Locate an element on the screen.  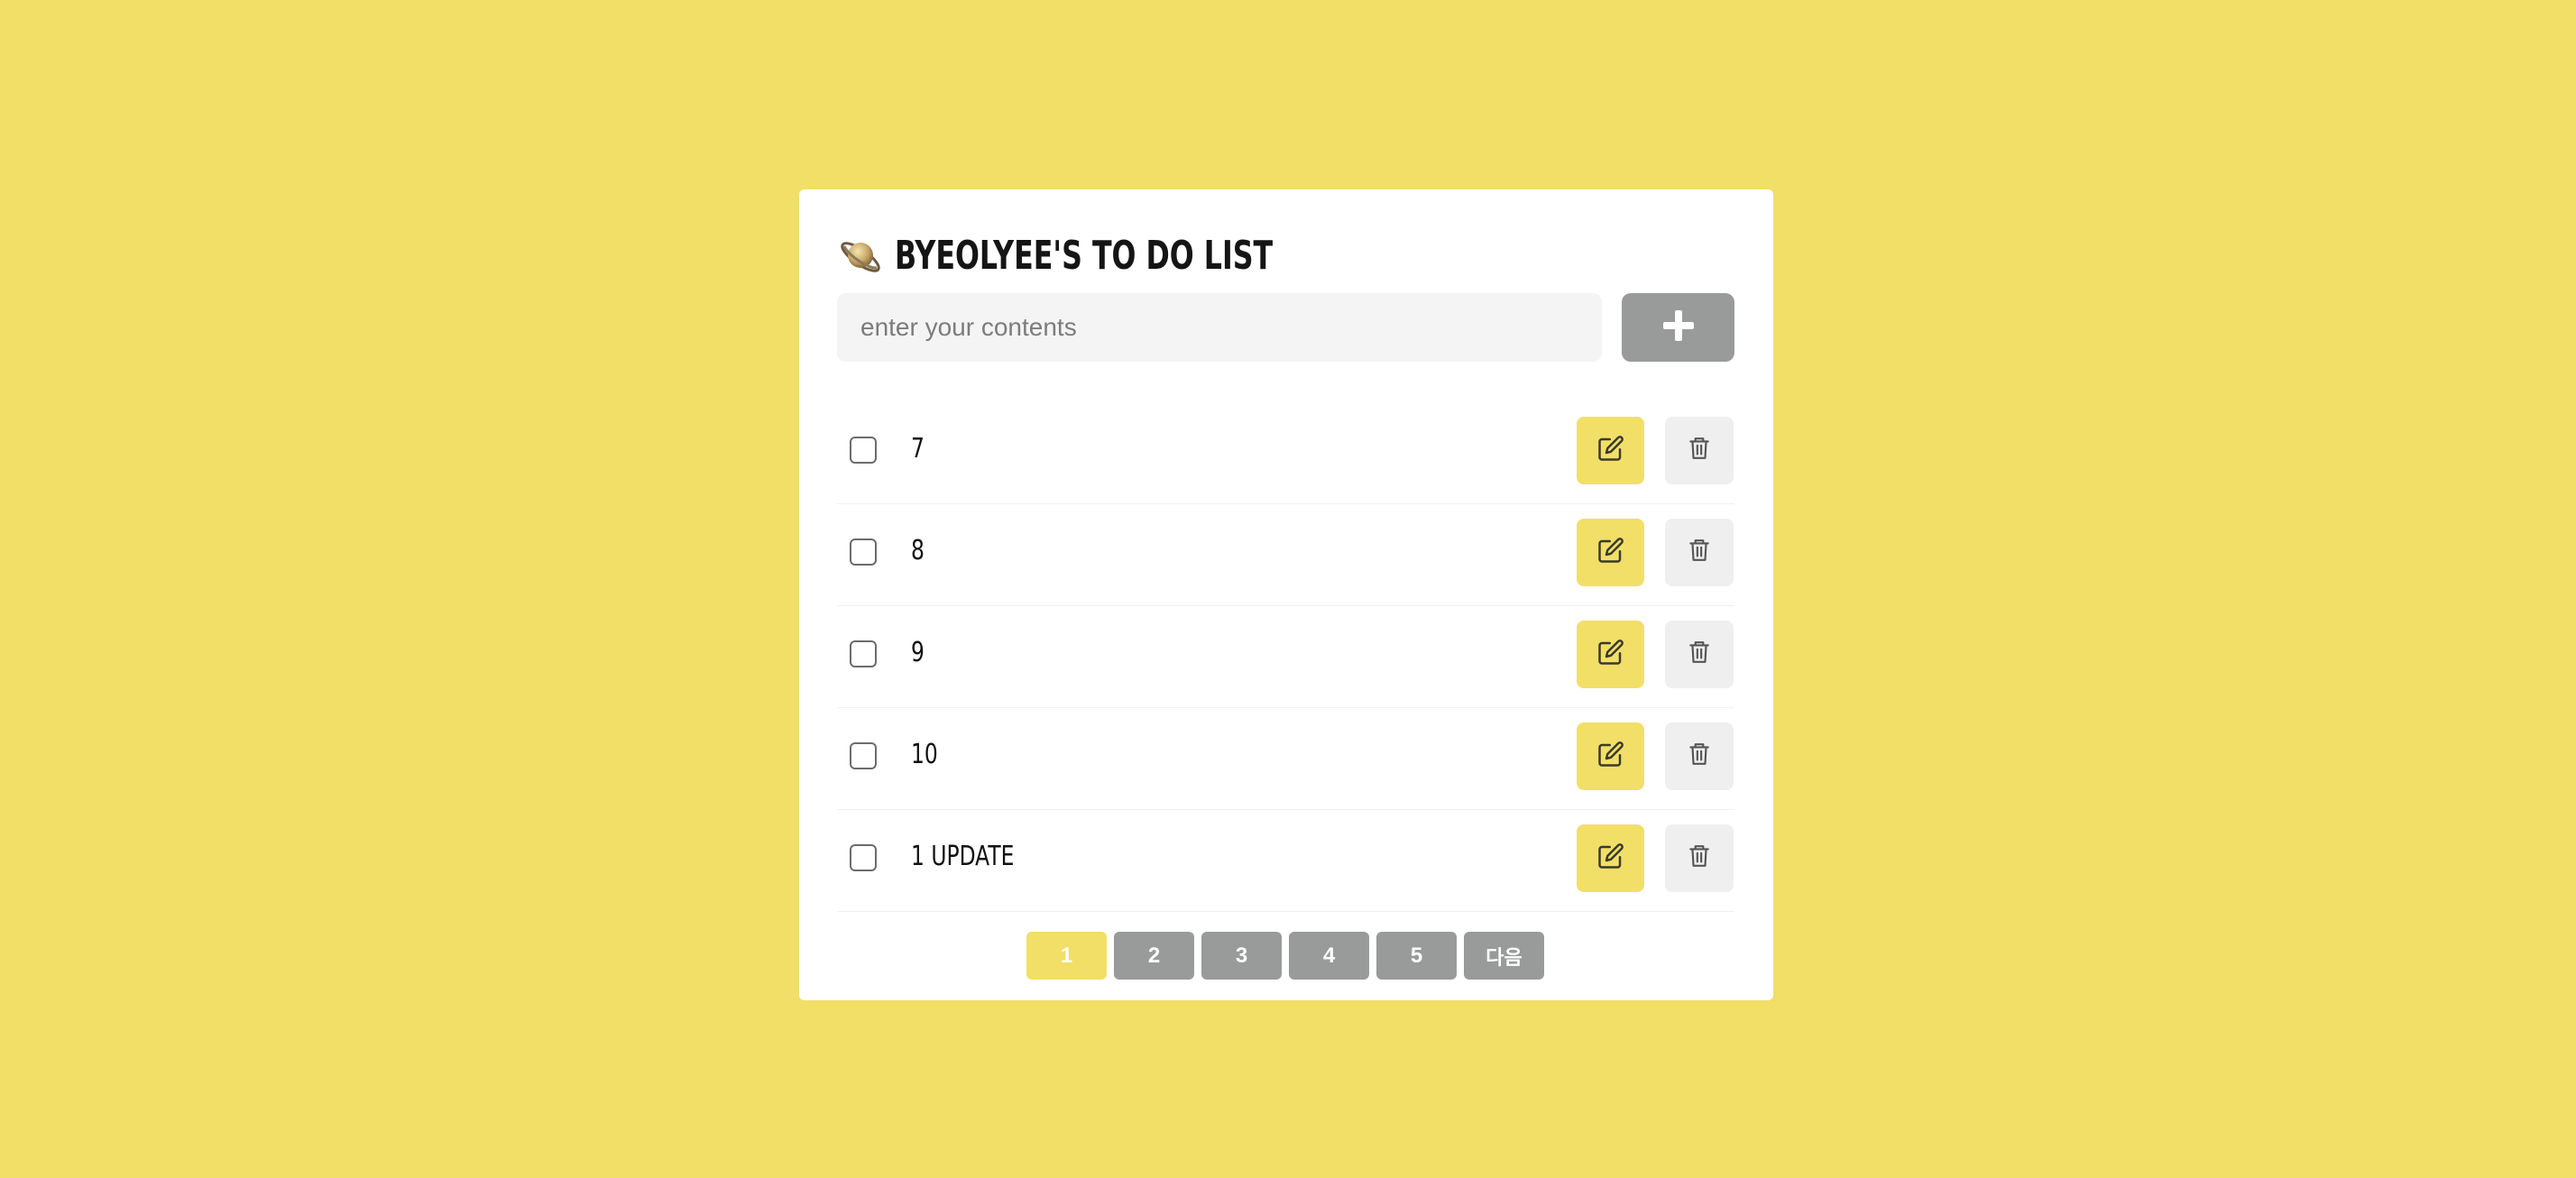
todo-row: 9 is located at coordinates (1285, 657).